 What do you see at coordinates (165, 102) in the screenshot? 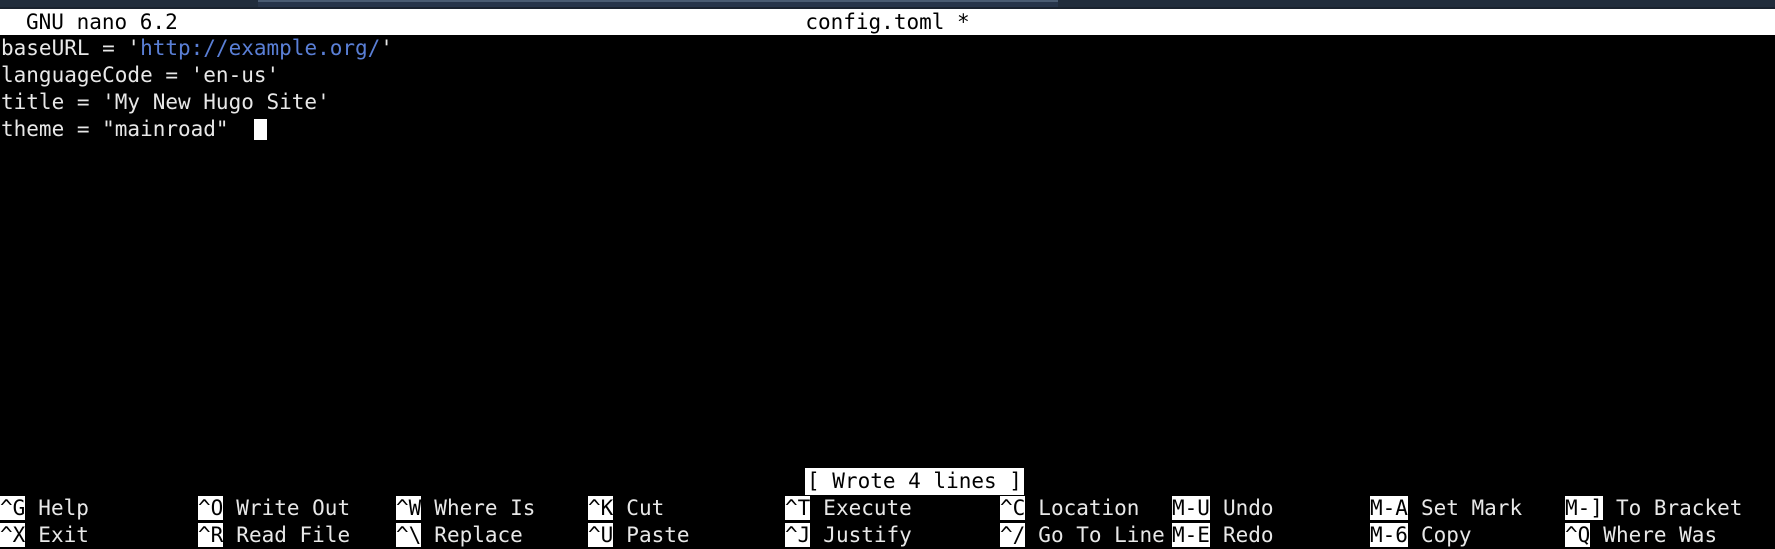
I see `editor-line-text: title = 'My New Hugo Site'` at bounding box center [165, 102].